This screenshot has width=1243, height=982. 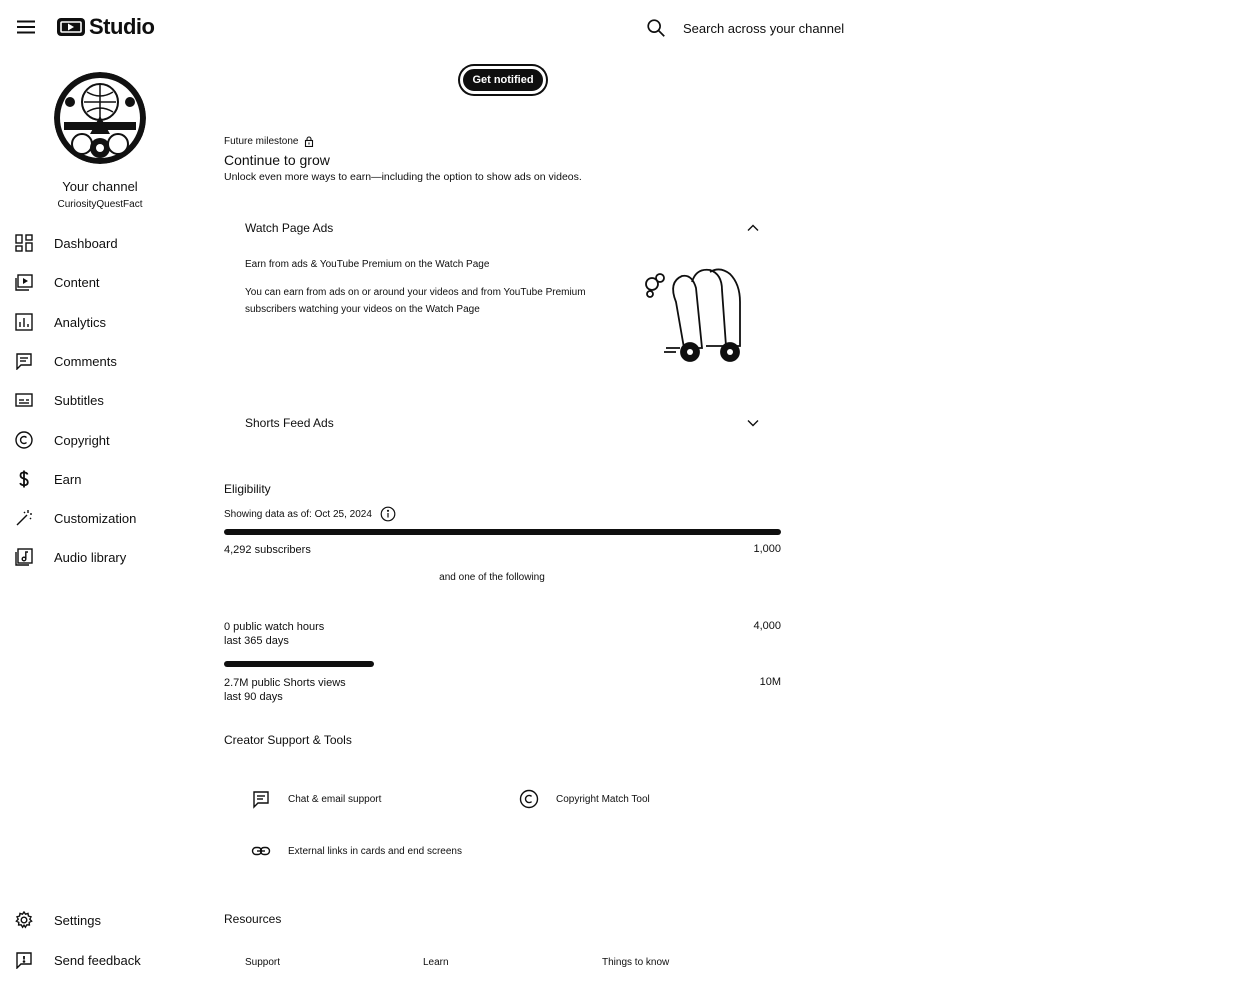 What do you see at coordinates (24, 920) in the screenshot?
I see `gear-icon` at bounding box center [24, 920].